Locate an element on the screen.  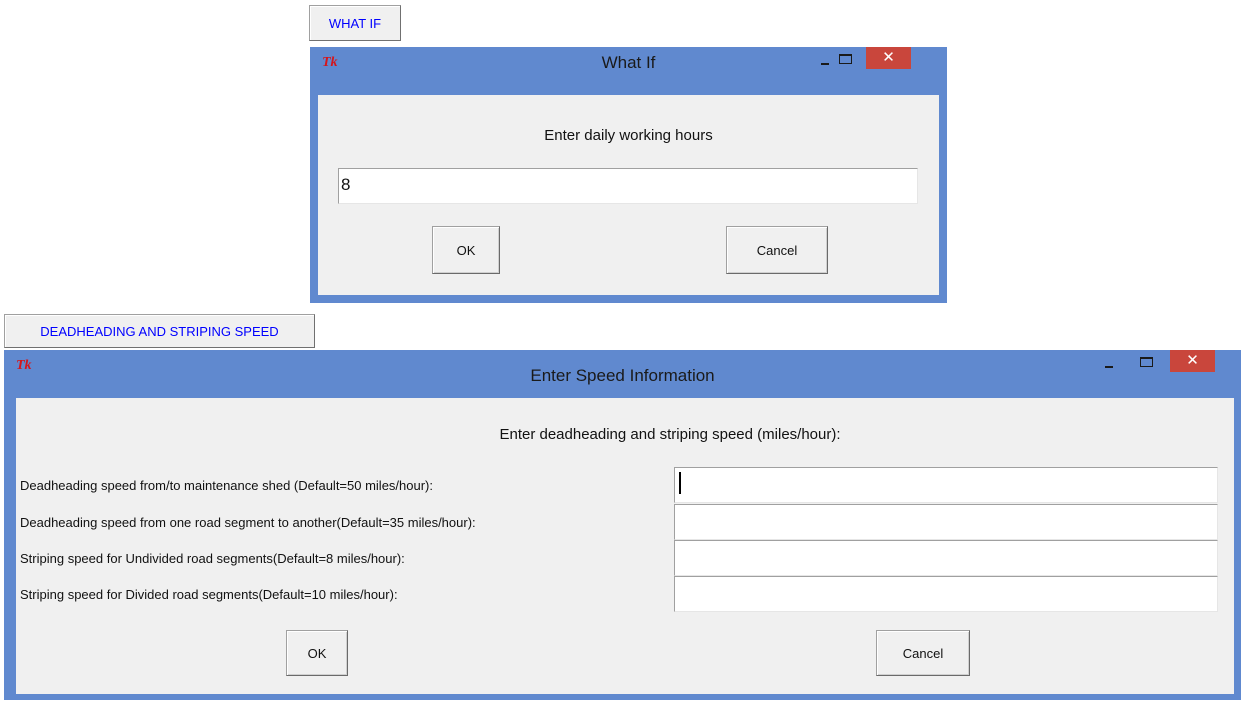
speed-titlebar: Tk Enter Speed Information ✕ is located at coordinates (622, 367).